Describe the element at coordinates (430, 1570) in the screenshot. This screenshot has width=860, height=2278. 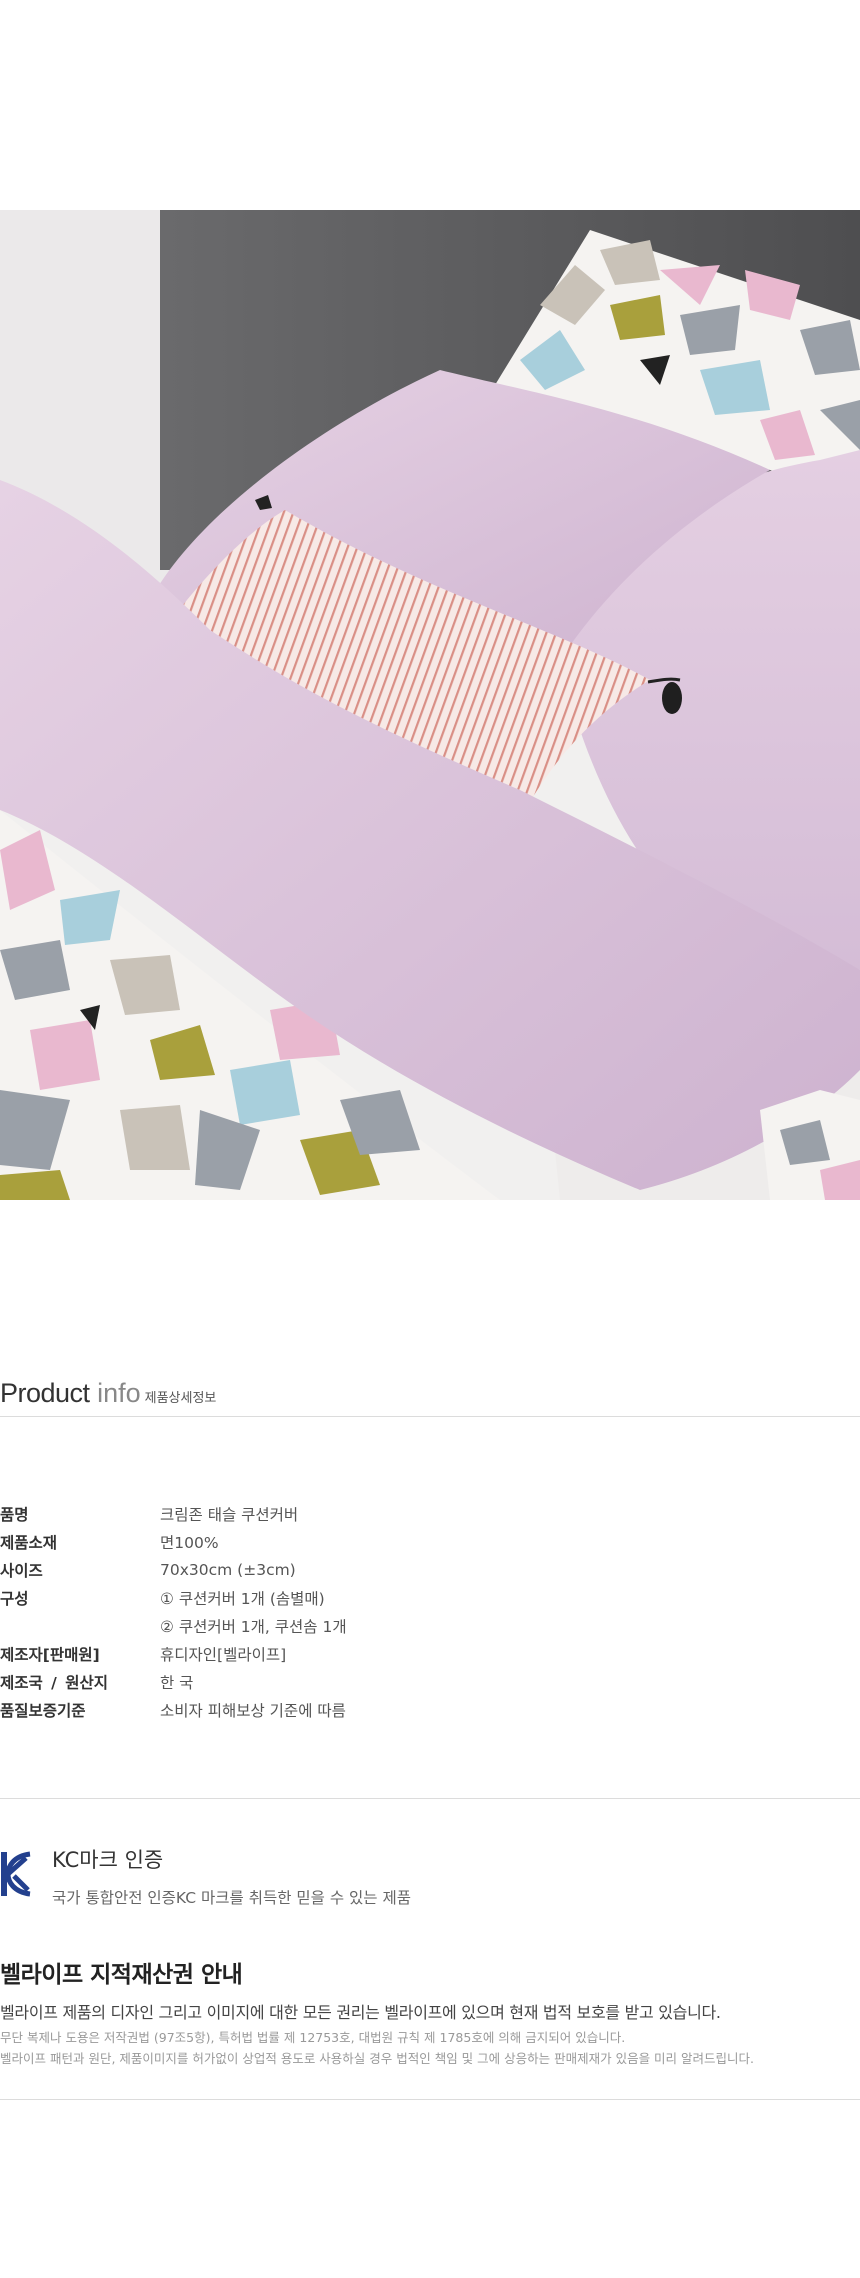
I see `spec-row: 사이즈 70x30cm (±3cm)` at that location.